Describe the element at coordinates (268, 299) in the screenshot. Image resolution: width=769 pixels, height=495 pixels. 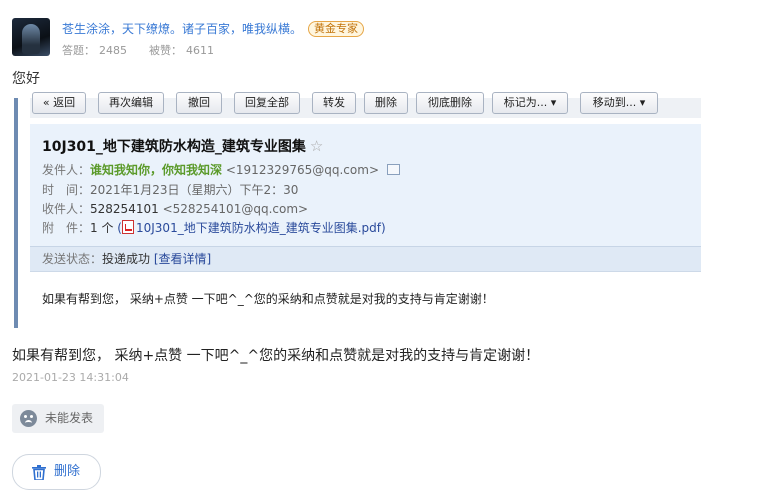
I see `mail-body: 如果有帮到您， 采纳+点赞 一下吧^_^您的采纳和点赞就是对我的支持与肯定谢谢！` at that location.